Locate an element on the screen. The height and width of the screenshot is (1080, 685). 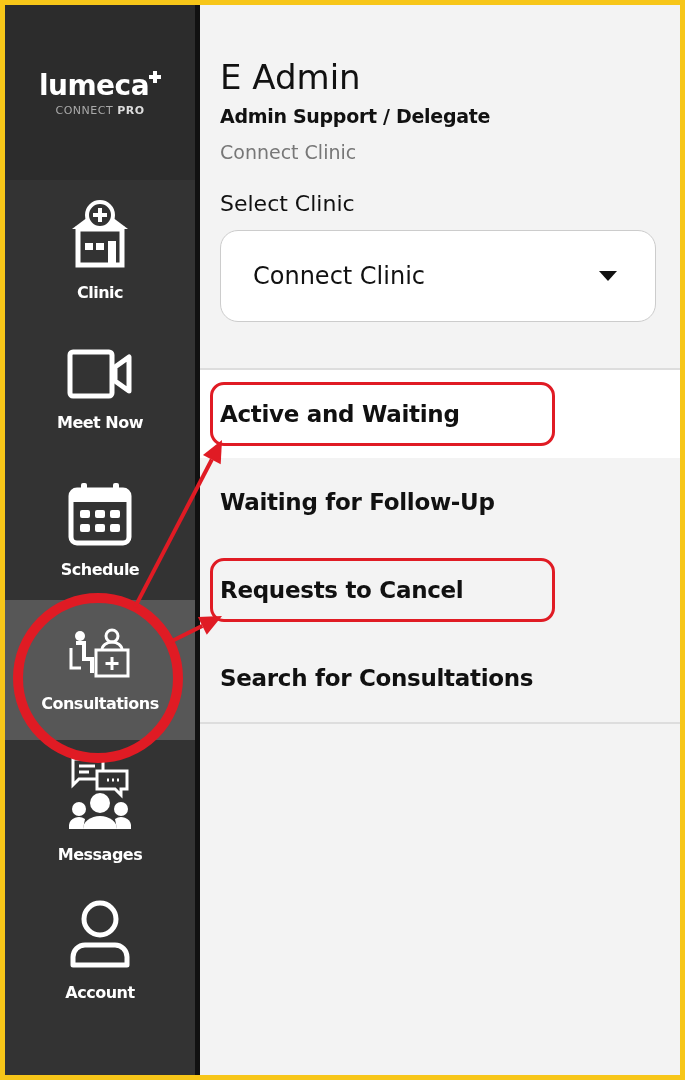
menu-item: Waiting for Follow-Up is located at coordinates (440, 502).